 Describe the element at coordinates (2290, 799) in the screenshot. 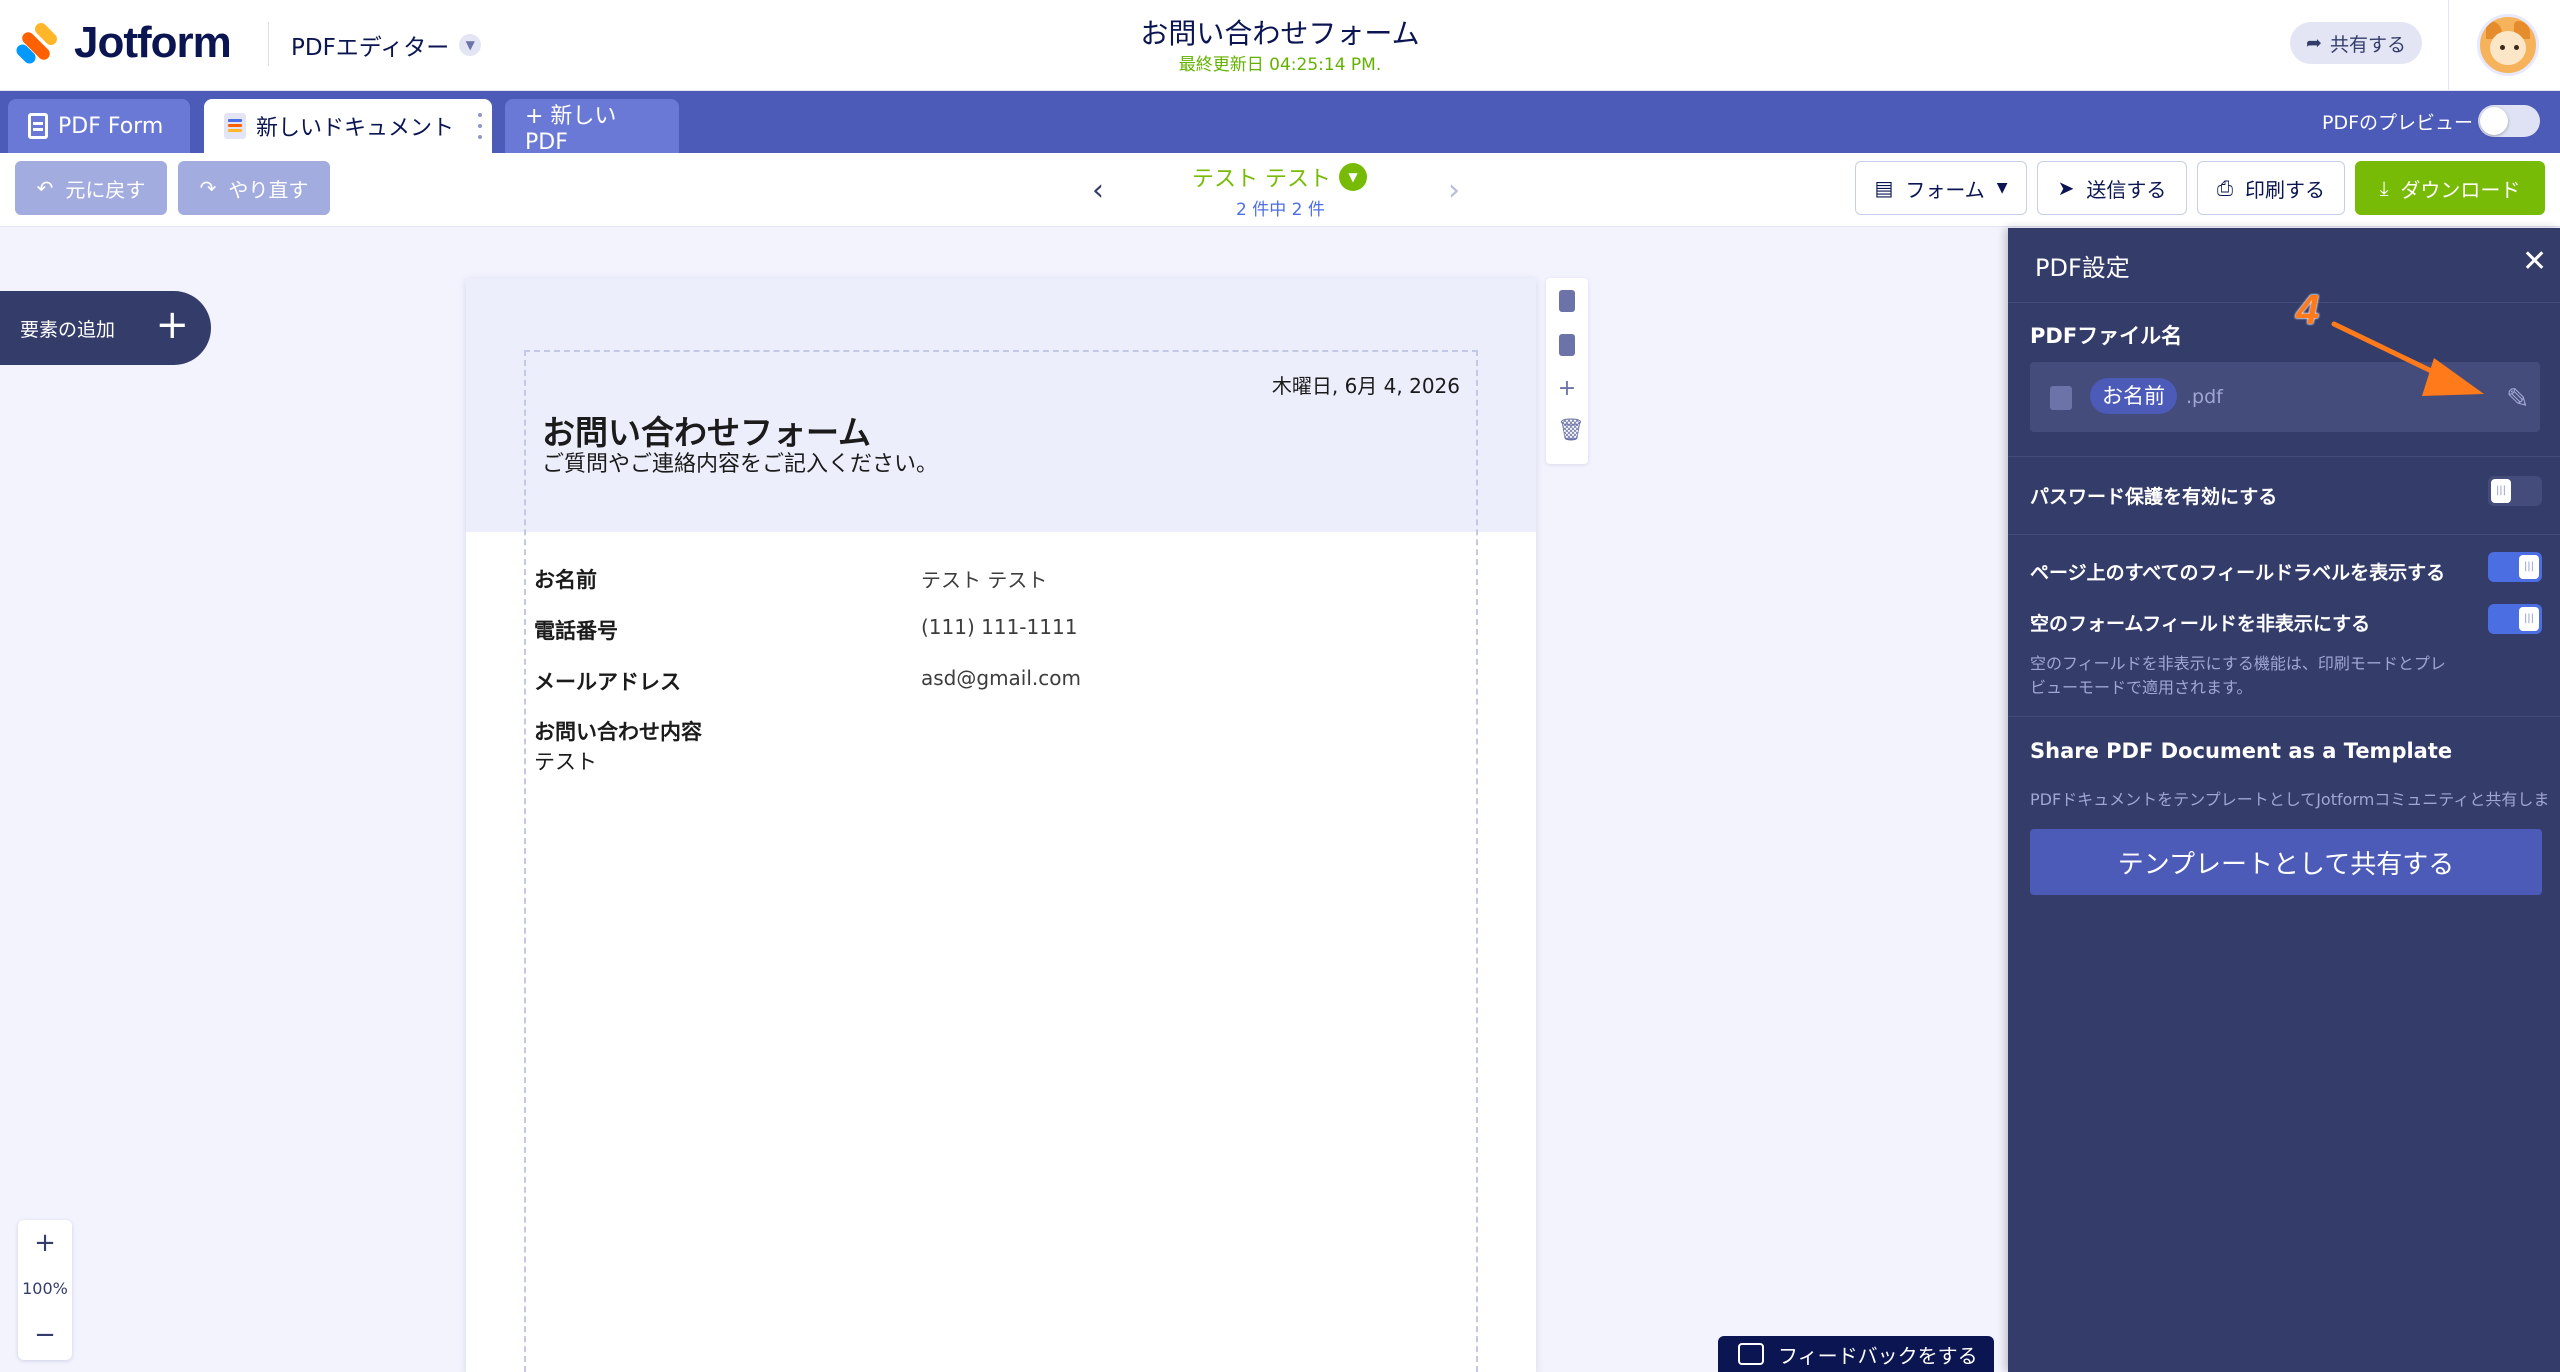

I see `share-template-description: PDFドキュメントをテンプレートとしてJotformコミュニティと共有しま` at that location.